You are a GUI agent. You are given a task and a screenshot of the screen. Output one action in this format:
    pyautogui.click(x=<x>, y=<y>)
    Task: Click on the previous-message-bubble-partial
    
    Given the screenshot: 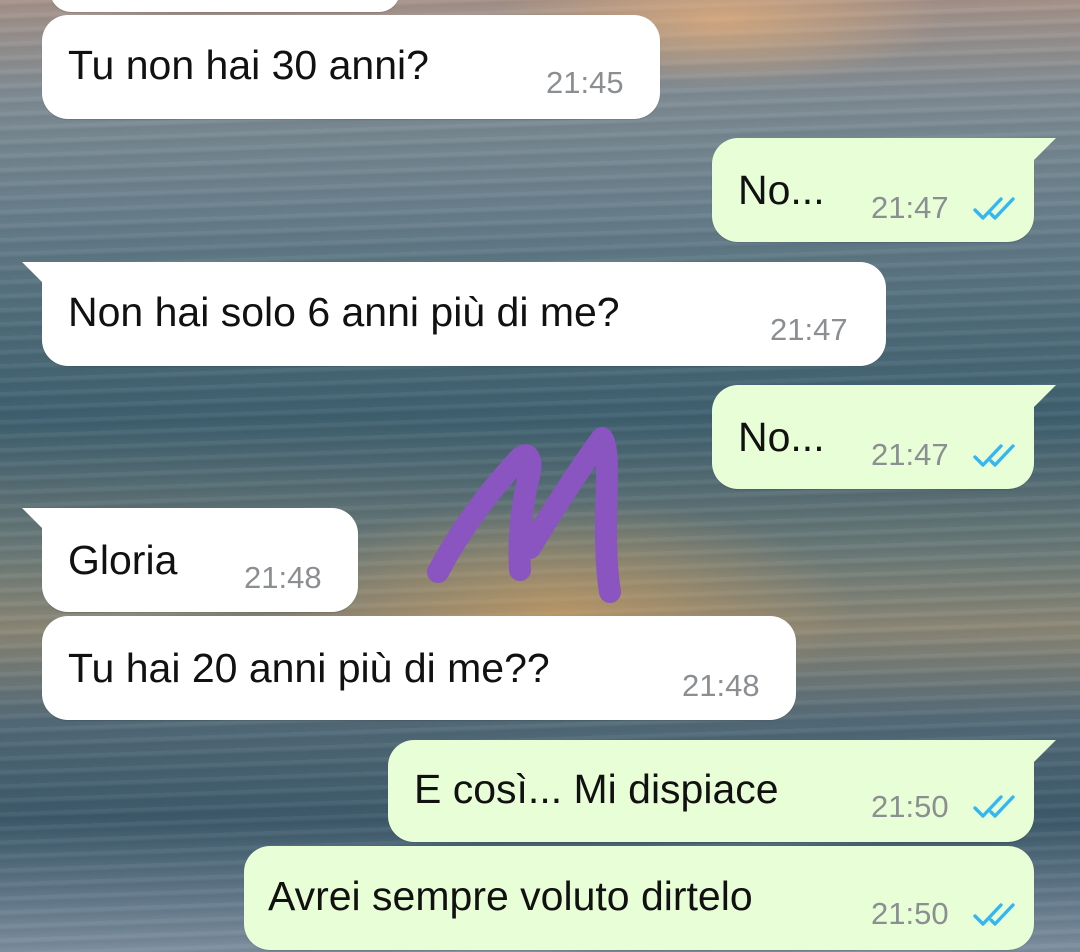 What is the action you would take?
    pyautogui.click(x=225, y=6)
    